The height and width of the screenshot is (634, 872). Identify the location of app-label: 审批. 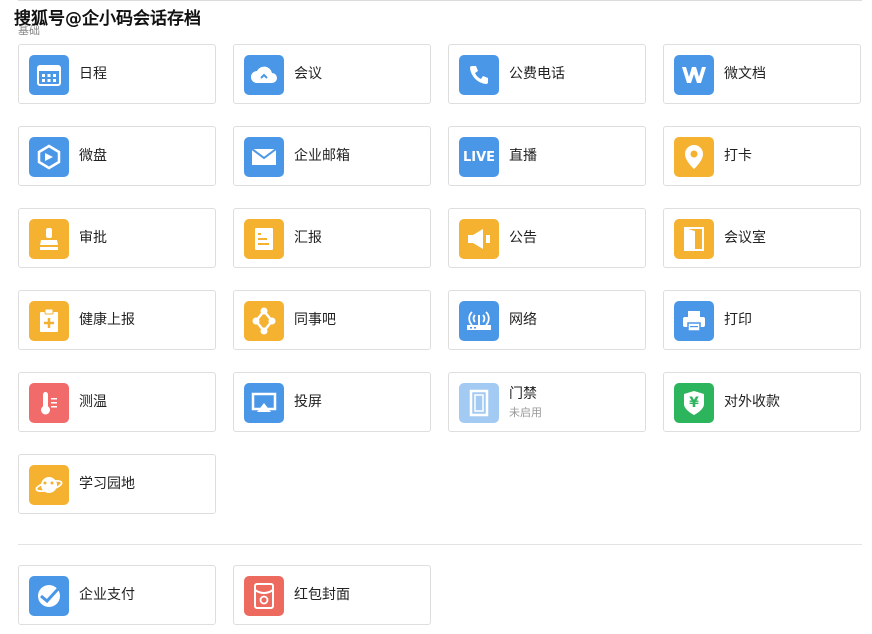
(93, 238).